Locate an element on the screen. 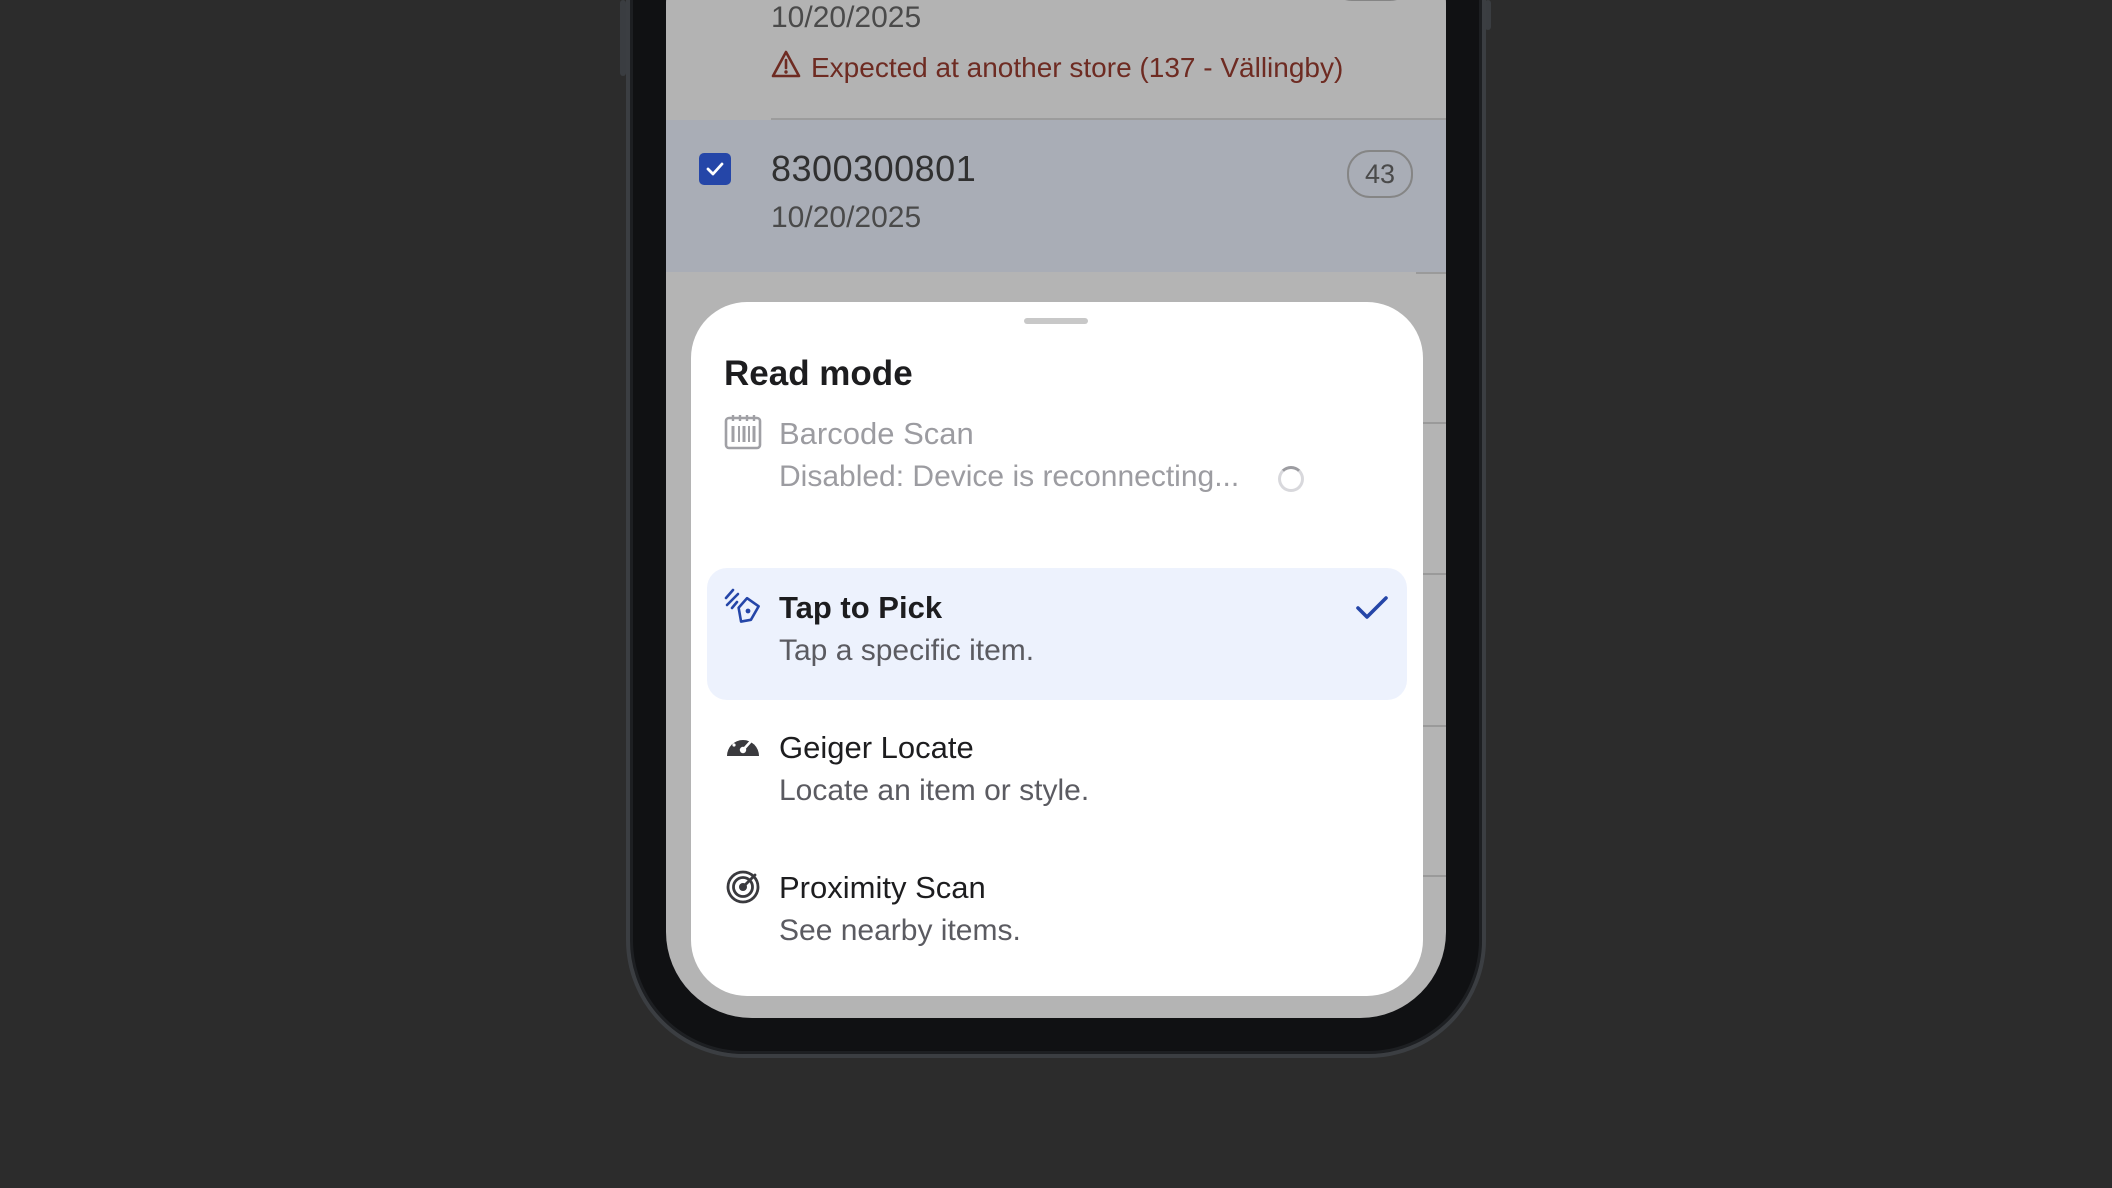 This screenshot has width=2112, height=1188. item-checkbox is located at coordinates (715, 169).